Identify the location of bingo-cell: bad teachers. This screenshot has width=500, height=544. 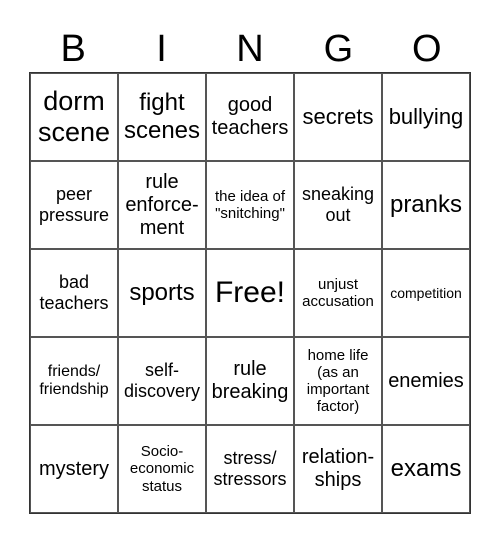
(74, 293).